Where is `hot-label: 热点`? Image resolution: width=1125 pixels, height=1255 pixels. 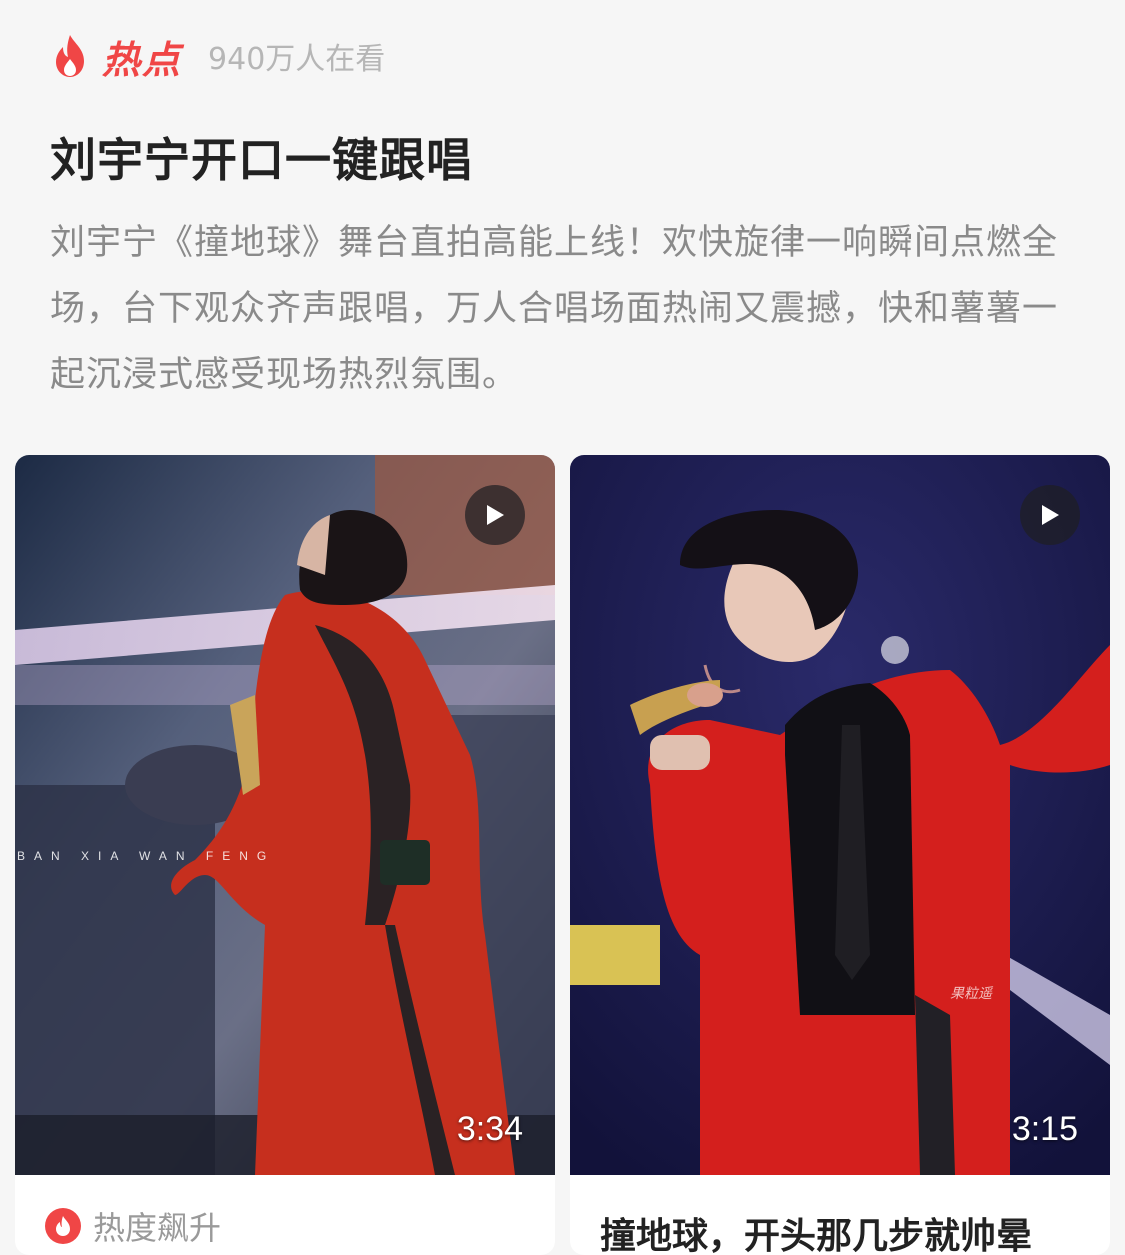 hot-label: 热点 is located at coordinates (142, 59).